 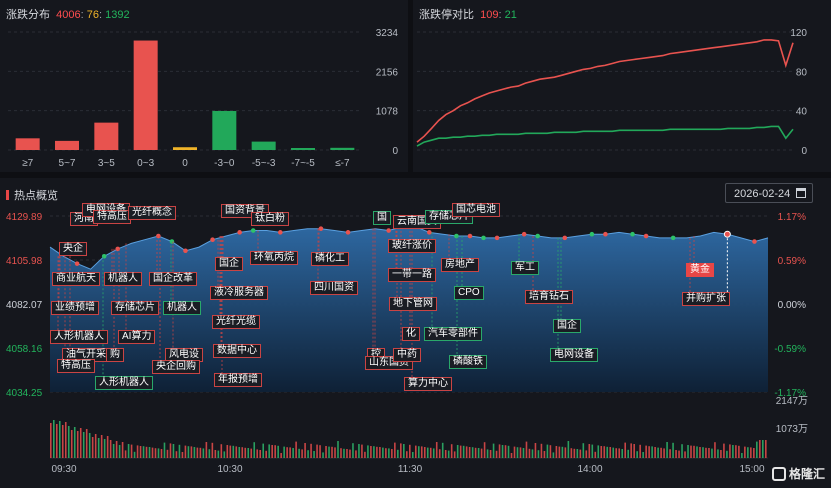 I want to click on hotspot-tag: 数据中心, so click(x=237, y=351).